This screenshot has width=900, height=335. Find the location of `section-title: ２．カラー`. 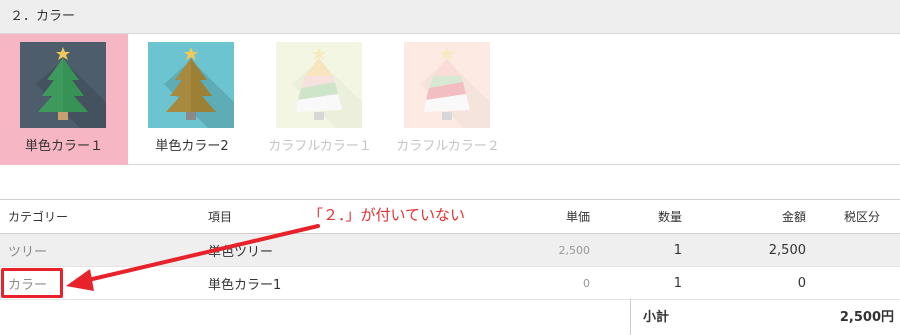

section-title: ２．カラー is located at coordinates (43, 16).